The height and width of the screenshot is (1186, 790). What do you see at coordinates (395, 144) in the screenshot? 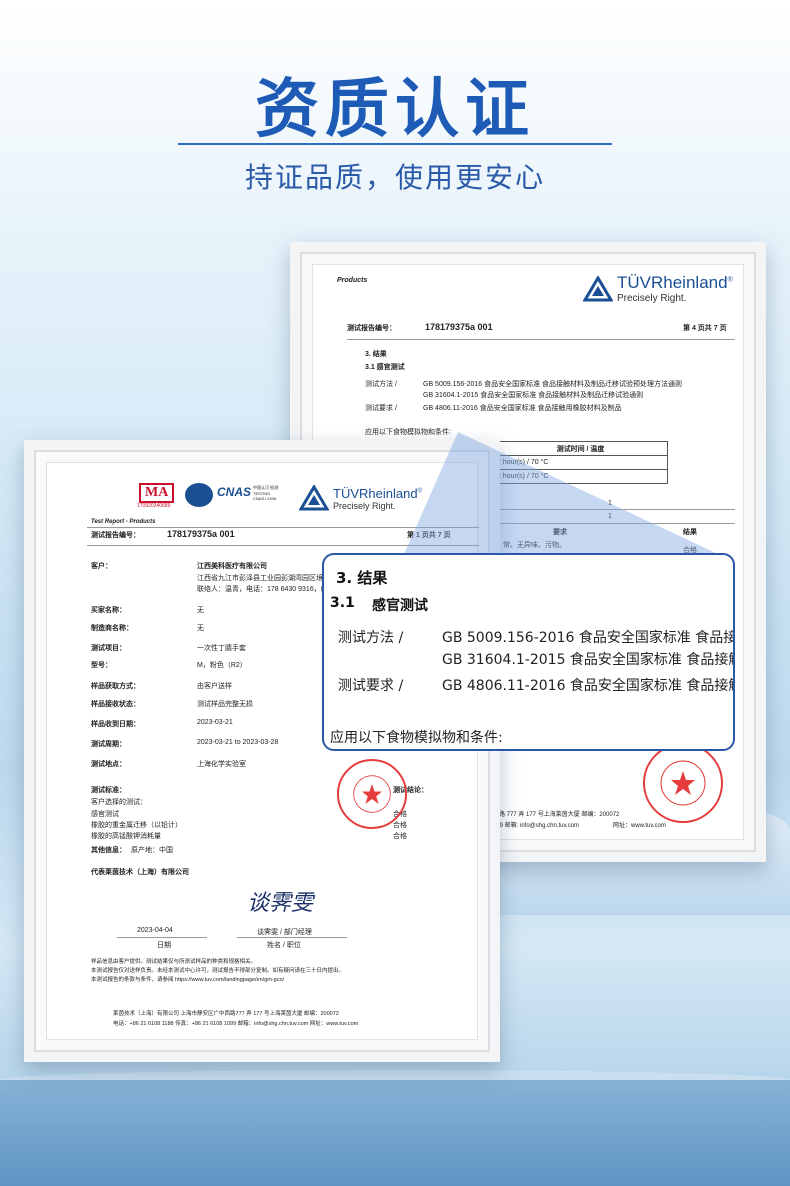
I see `title-divider` at bounding box center [395, 144].